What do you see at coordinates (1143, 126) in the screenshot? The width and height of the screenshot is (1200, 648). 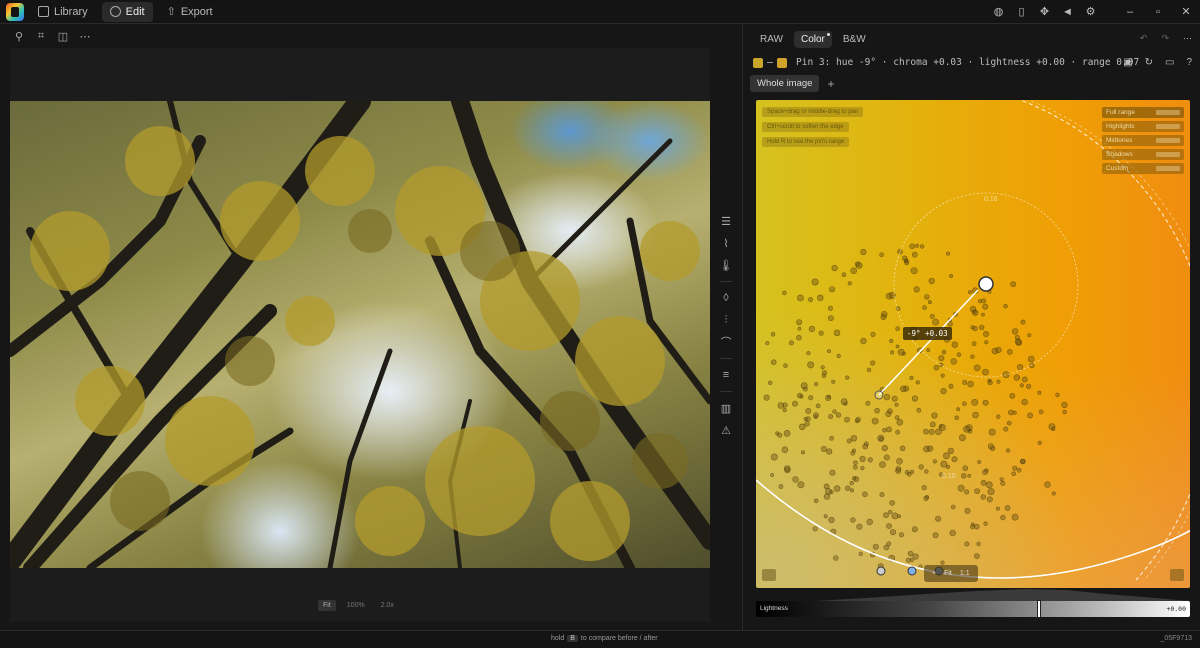 I see `preset-highlights: Highlights` at bounding box center [1143, 126].